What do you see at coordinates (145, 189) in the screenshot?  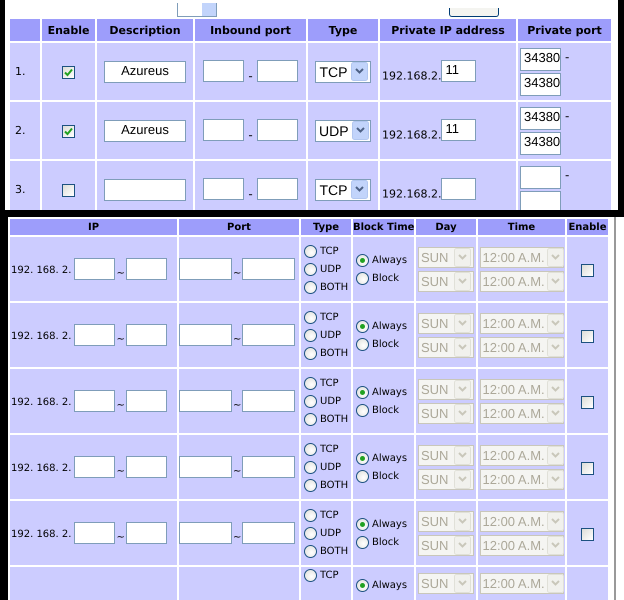 I see `description-field` at bounding box center [145, 189].